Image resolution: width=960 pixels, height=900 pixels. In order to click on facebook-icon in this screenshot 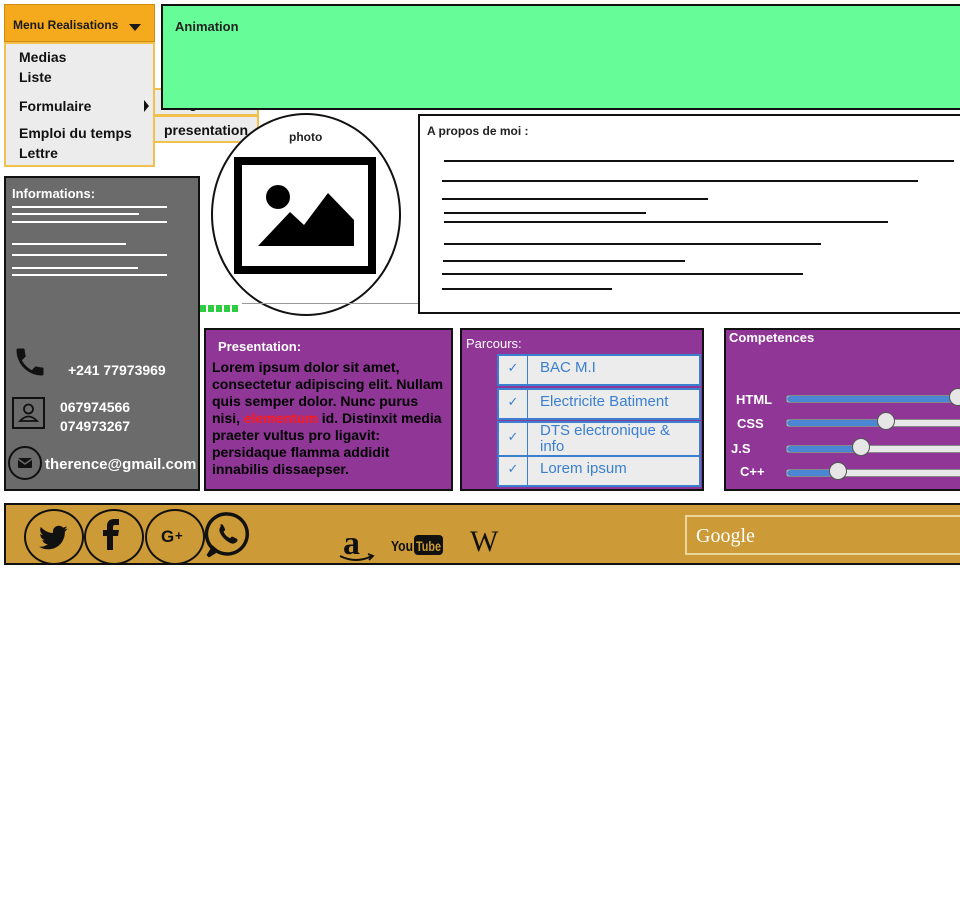, I will do `click(114, 537)`.